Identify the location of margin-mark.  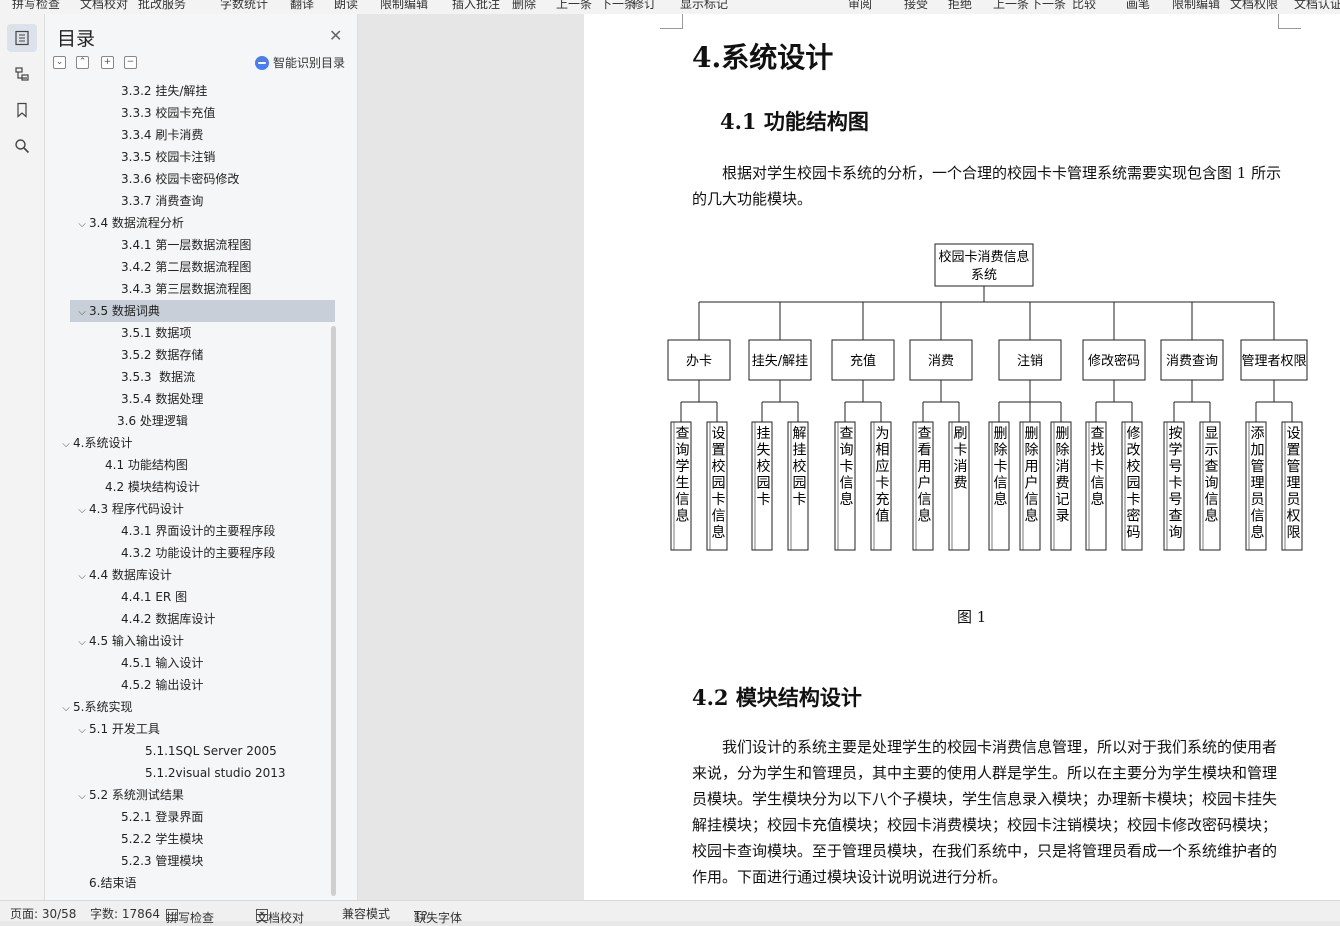
(1289, 21).